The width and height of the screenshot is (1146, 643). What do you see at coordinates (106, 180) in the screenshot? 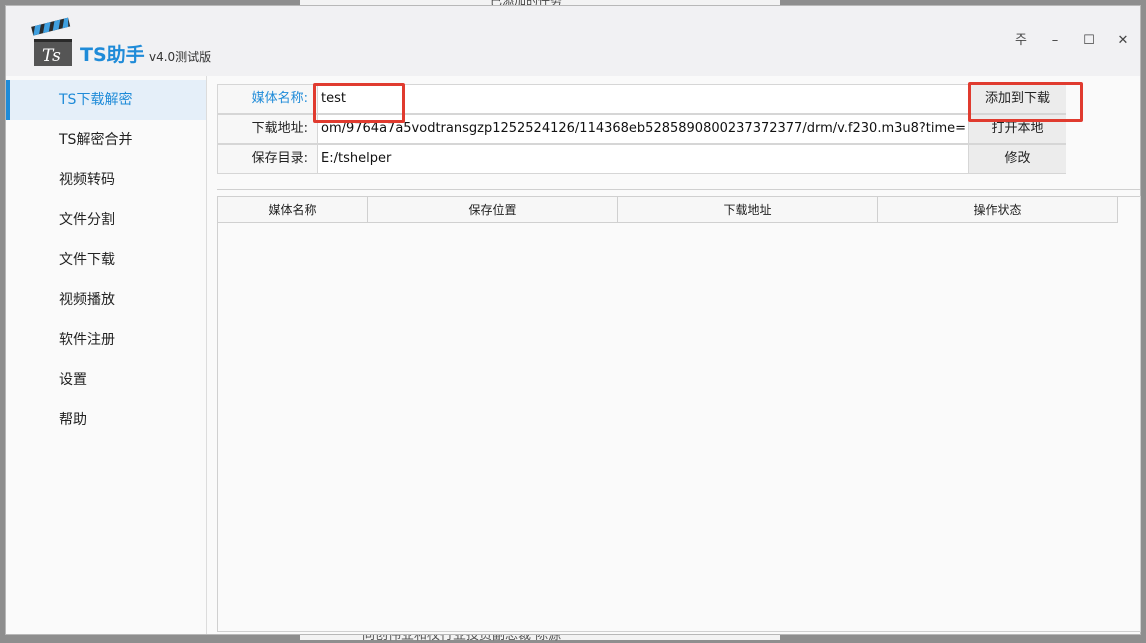
I see `sidebar-item-video-transcode: 视频转码` at bounding box center [106, 180].